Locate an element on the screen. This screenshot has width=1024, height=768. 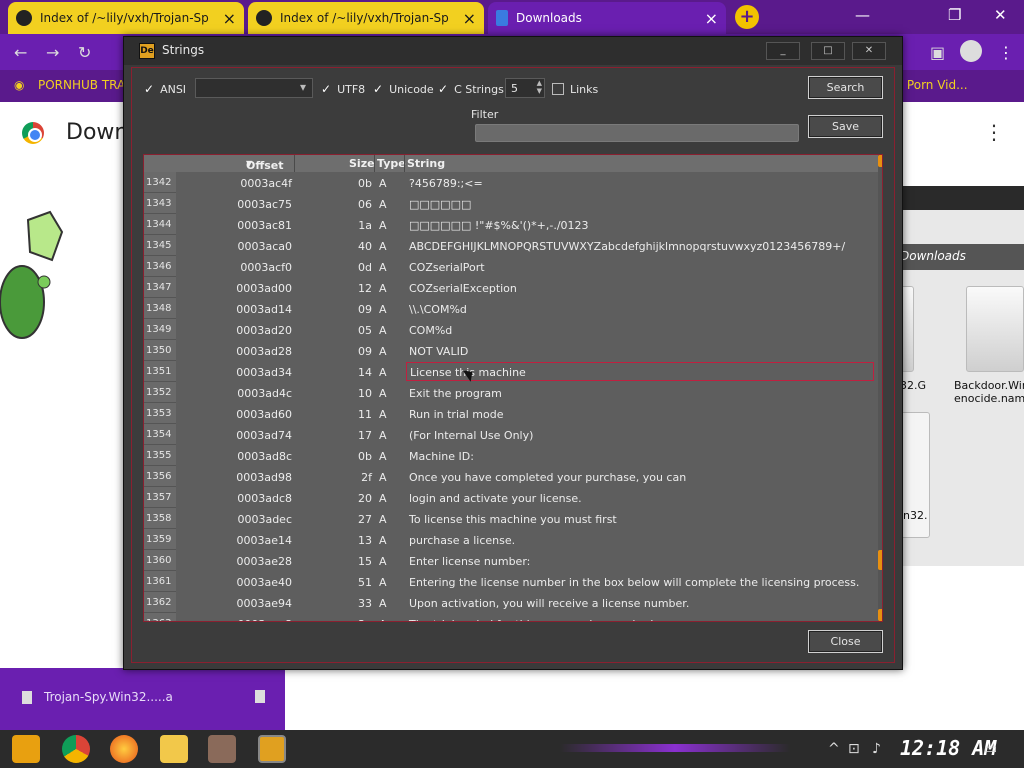
column-header-size: Size is located at coordinates (362, 163).